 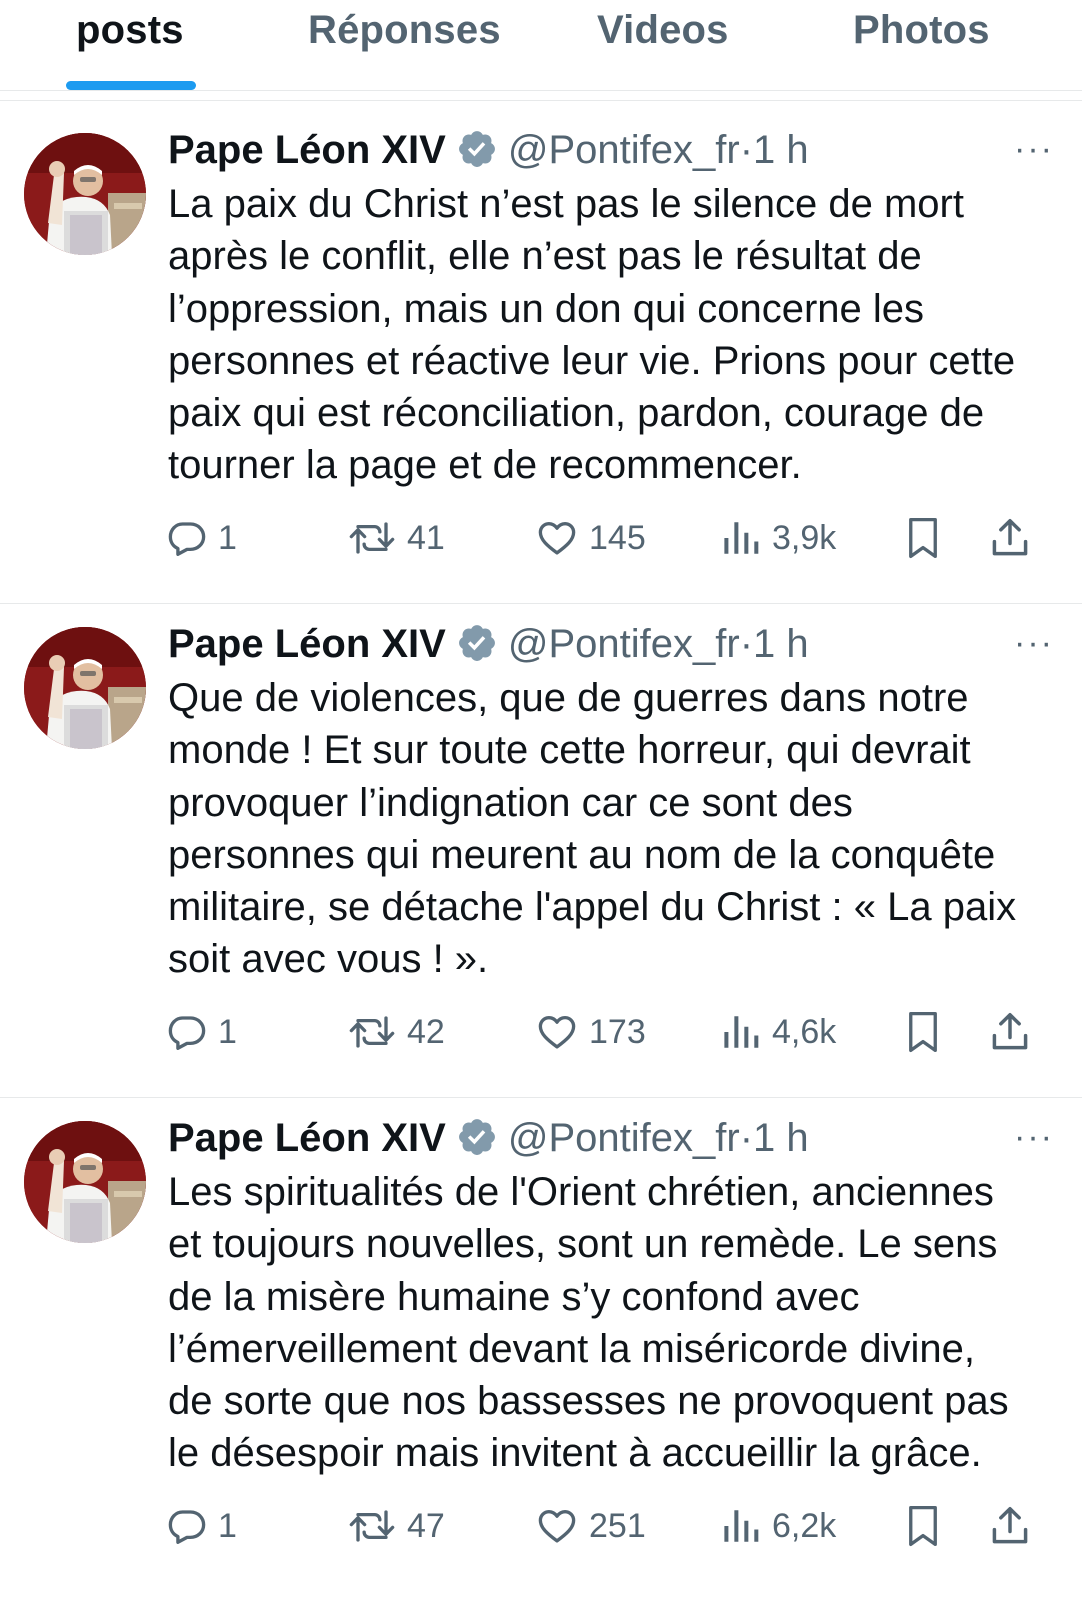 I want to click on repost-button: 42, so click(x=396, y=1032).